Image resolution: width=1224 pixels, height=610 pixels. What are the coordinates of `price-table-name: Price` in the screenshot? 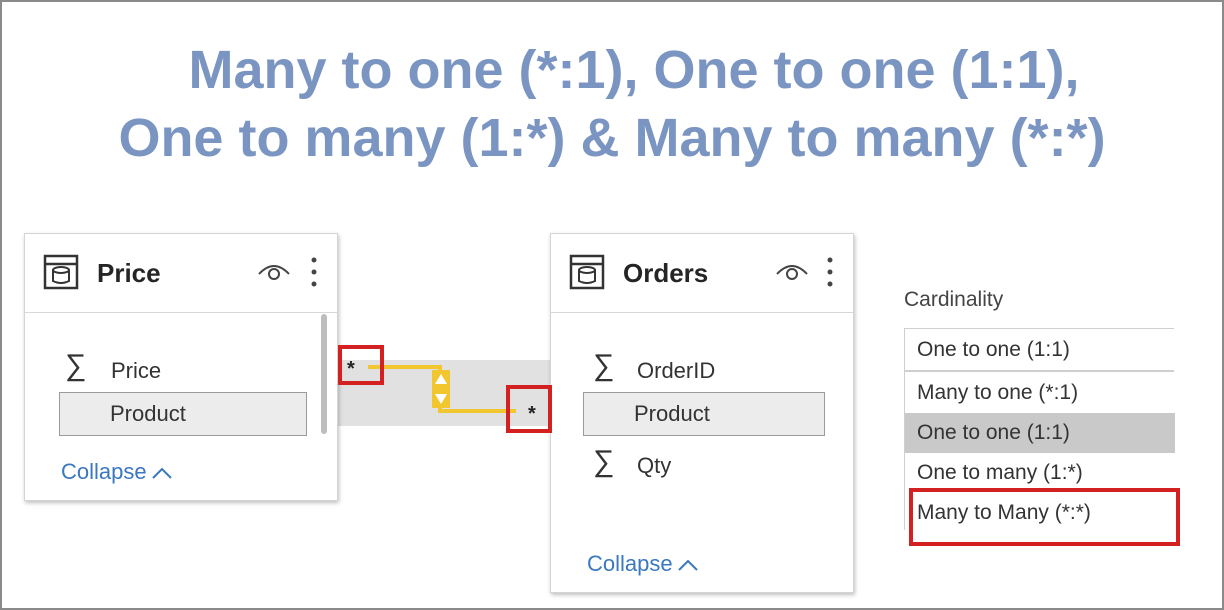 It's located at (129, 273).